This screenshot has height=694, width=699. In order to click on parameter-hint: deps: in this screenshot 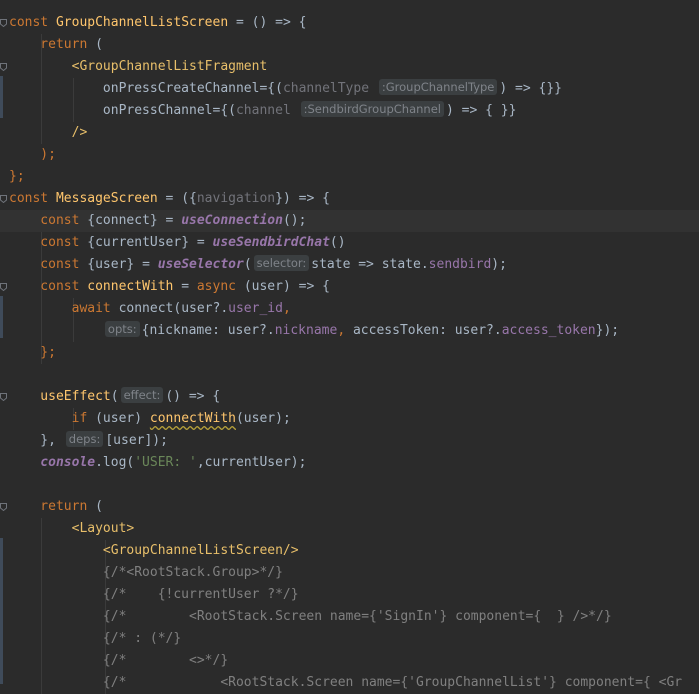, I will do `click(84, 439)`.